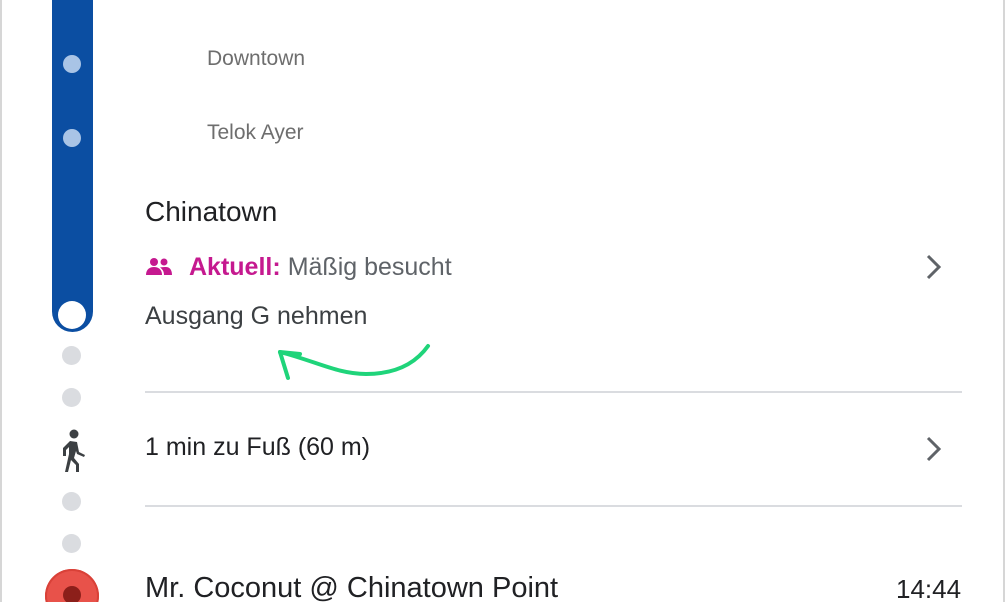  Describe the element at coordinates (369, 266) in the screenshot. I see `crowd-status: Mäßig besucht` at that location.